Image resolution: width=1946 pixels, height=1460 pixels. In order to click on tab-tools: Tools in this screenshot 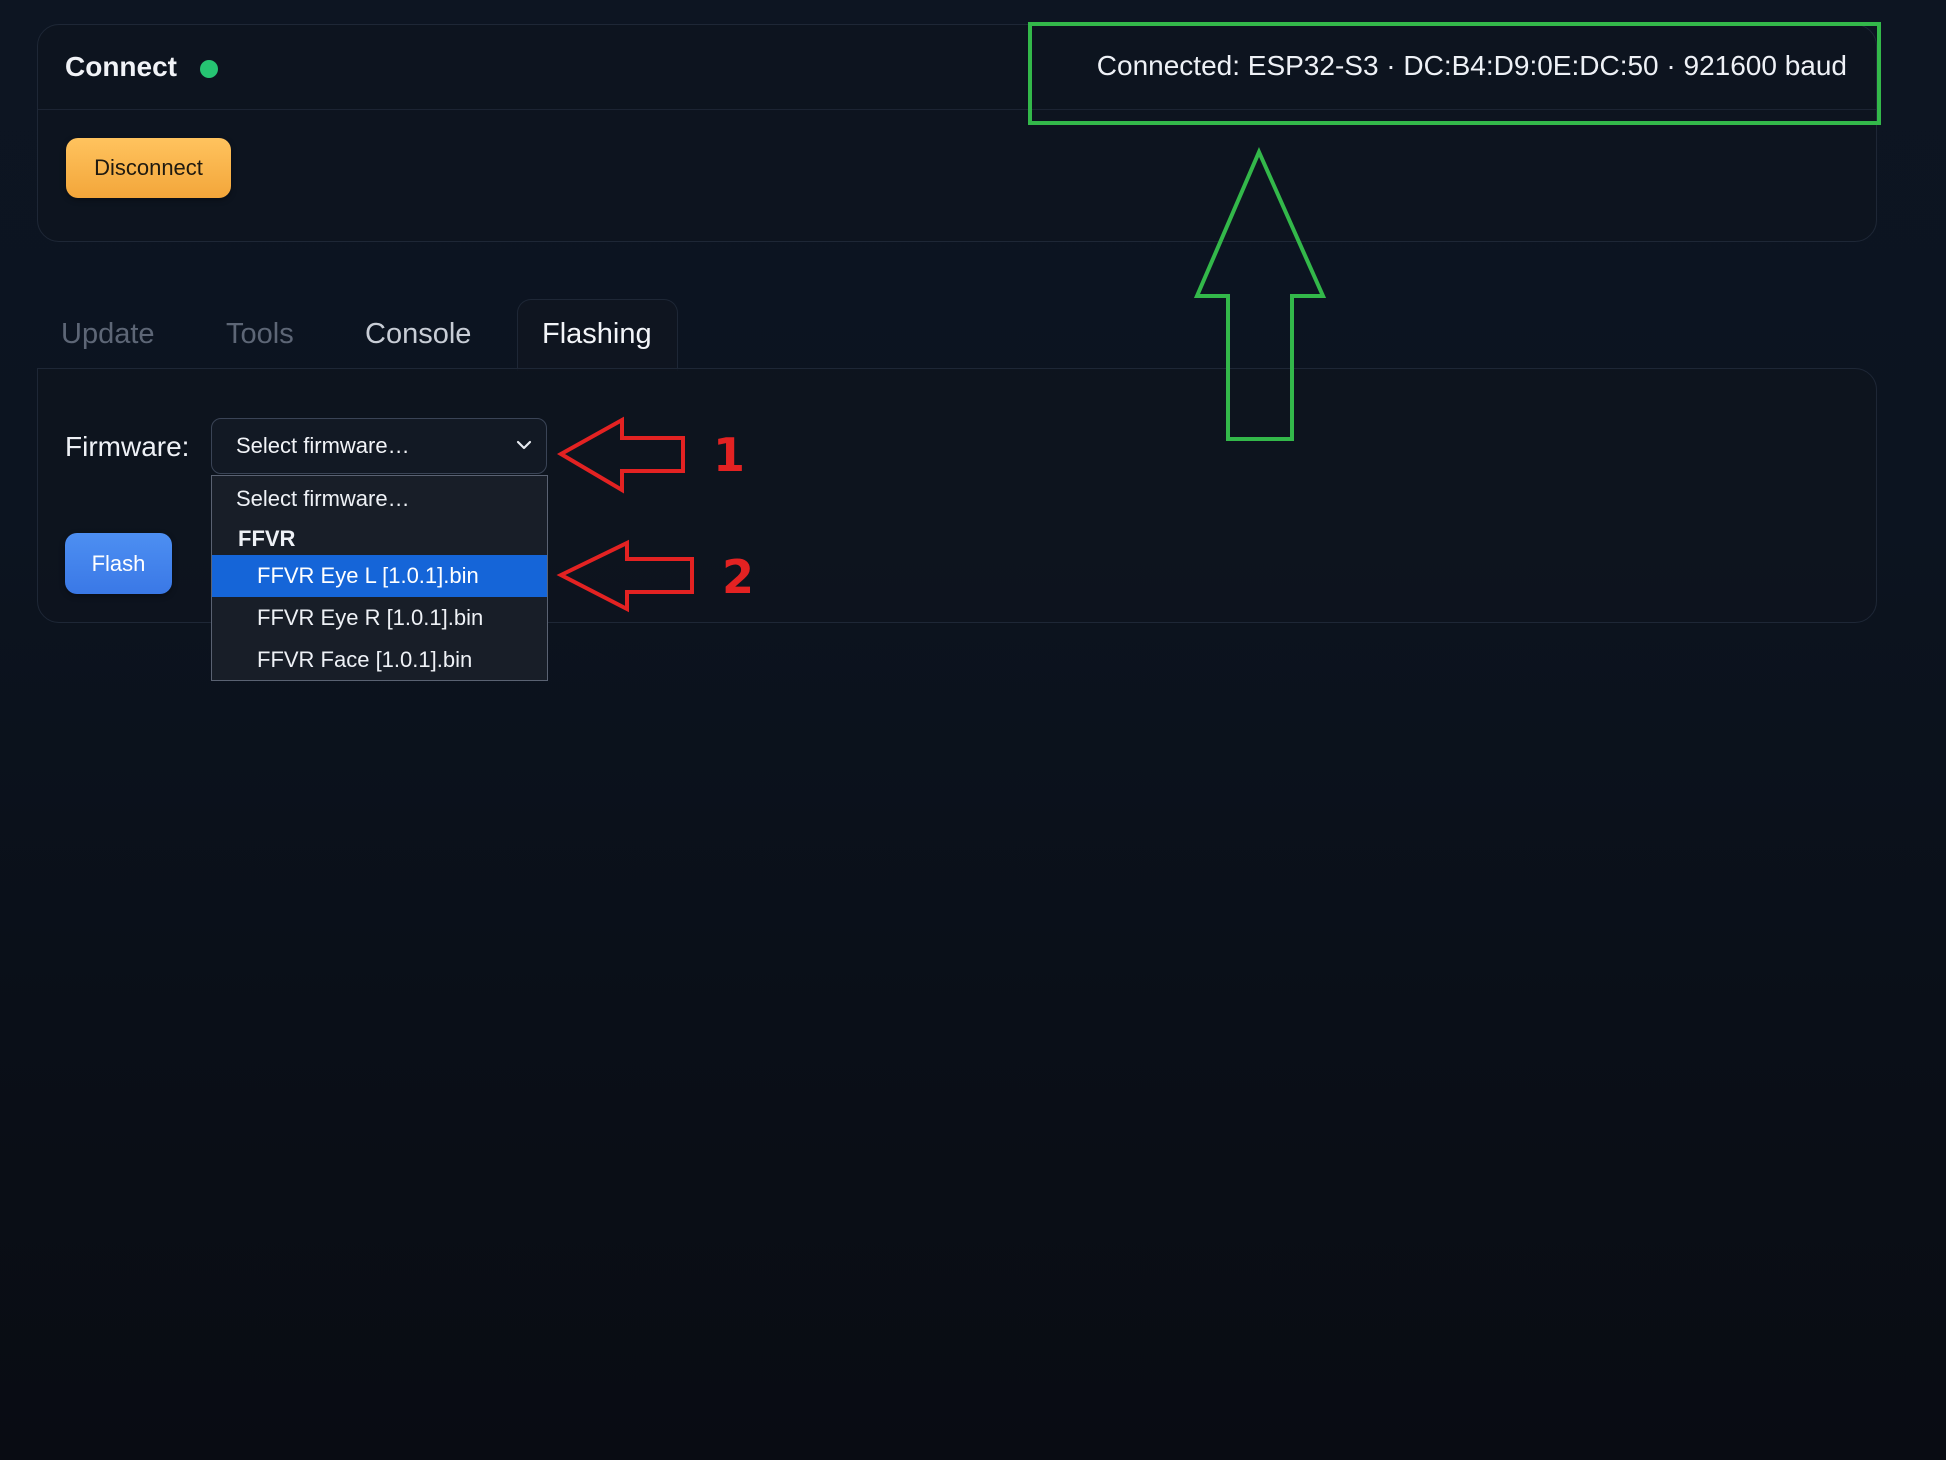, I will do `click(260, 334)`.